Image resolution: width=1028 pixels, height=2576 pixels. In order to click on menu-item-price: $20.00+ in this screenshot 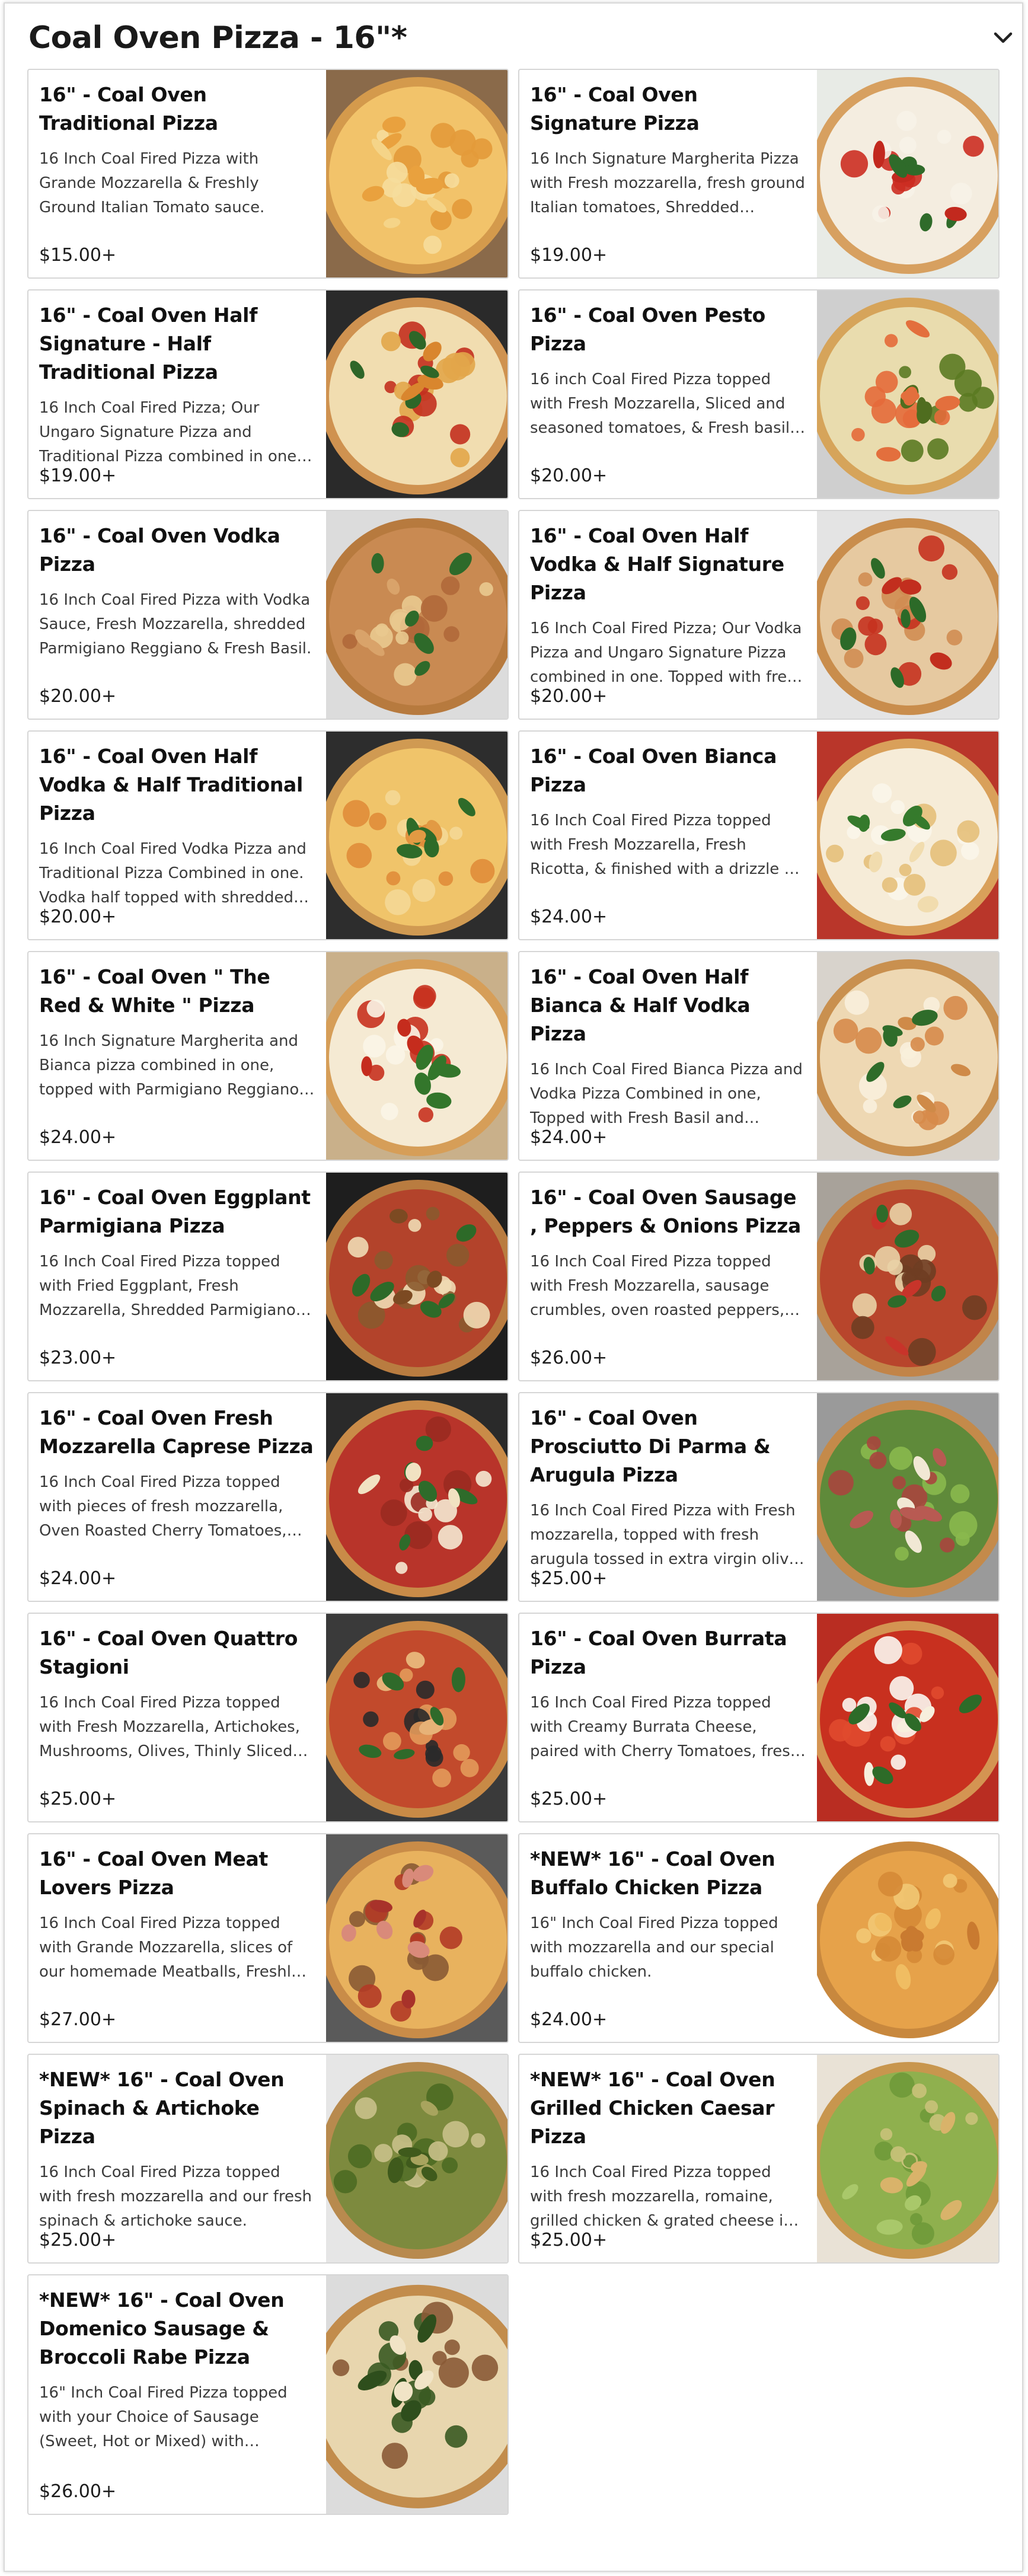, I will do `click(78, 696)`.